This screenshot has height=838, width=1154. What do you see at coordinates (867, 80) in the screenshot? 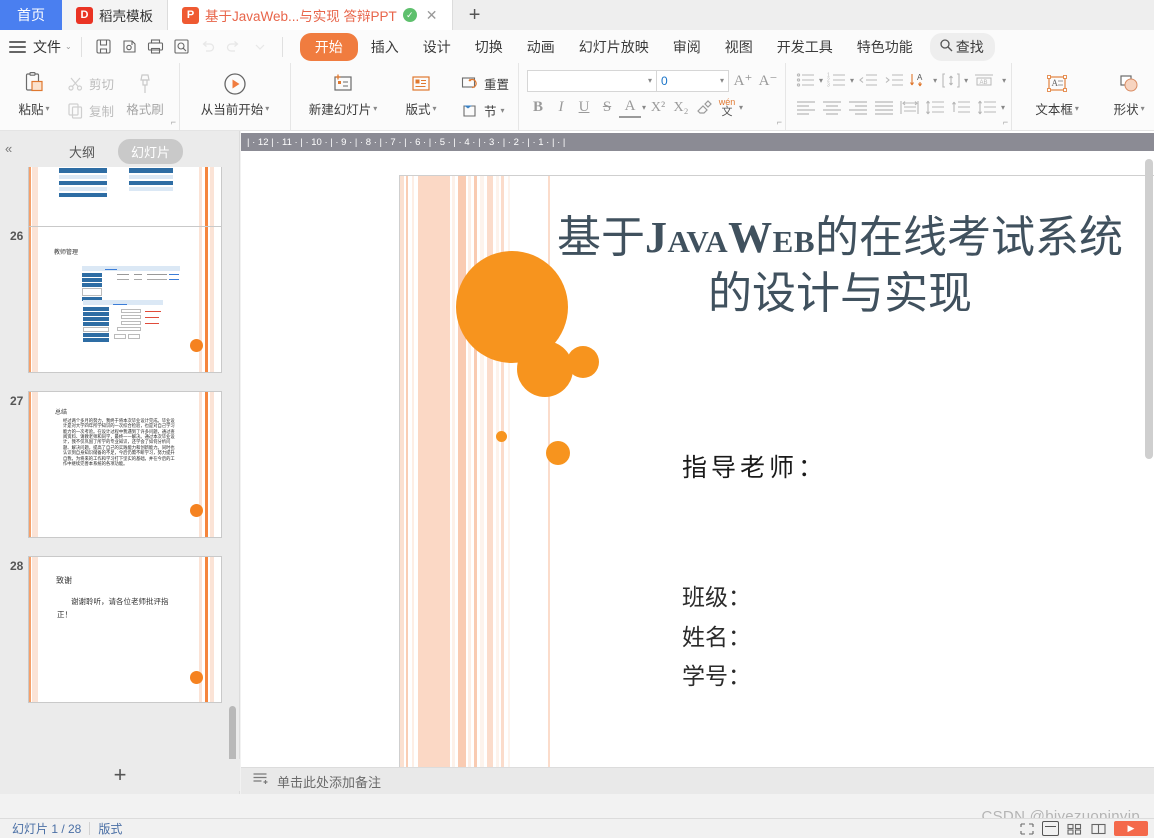
I see `decrease-indent-icon` at bounding box center [867, 80].